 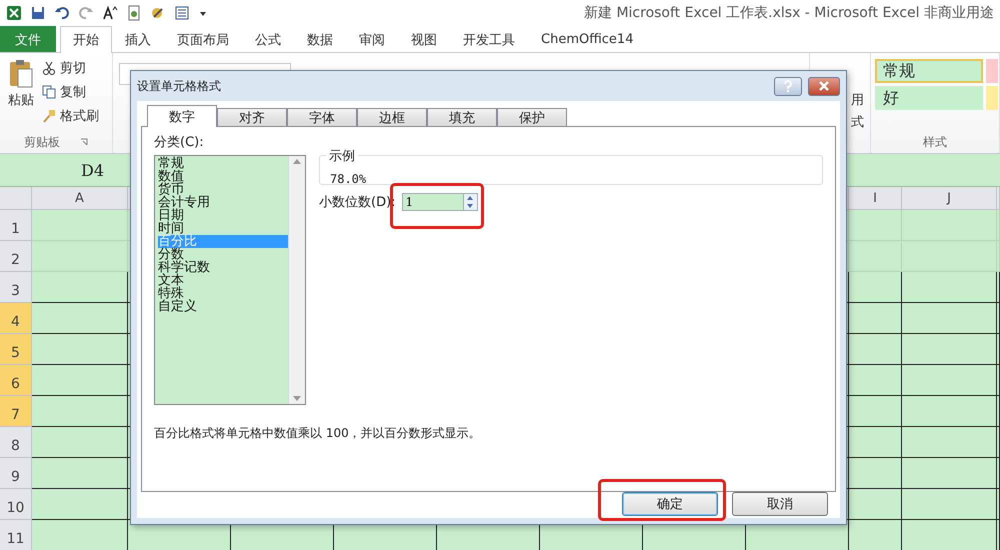 I want to click on ribbon-label: 式, so click(x=857, y=122).